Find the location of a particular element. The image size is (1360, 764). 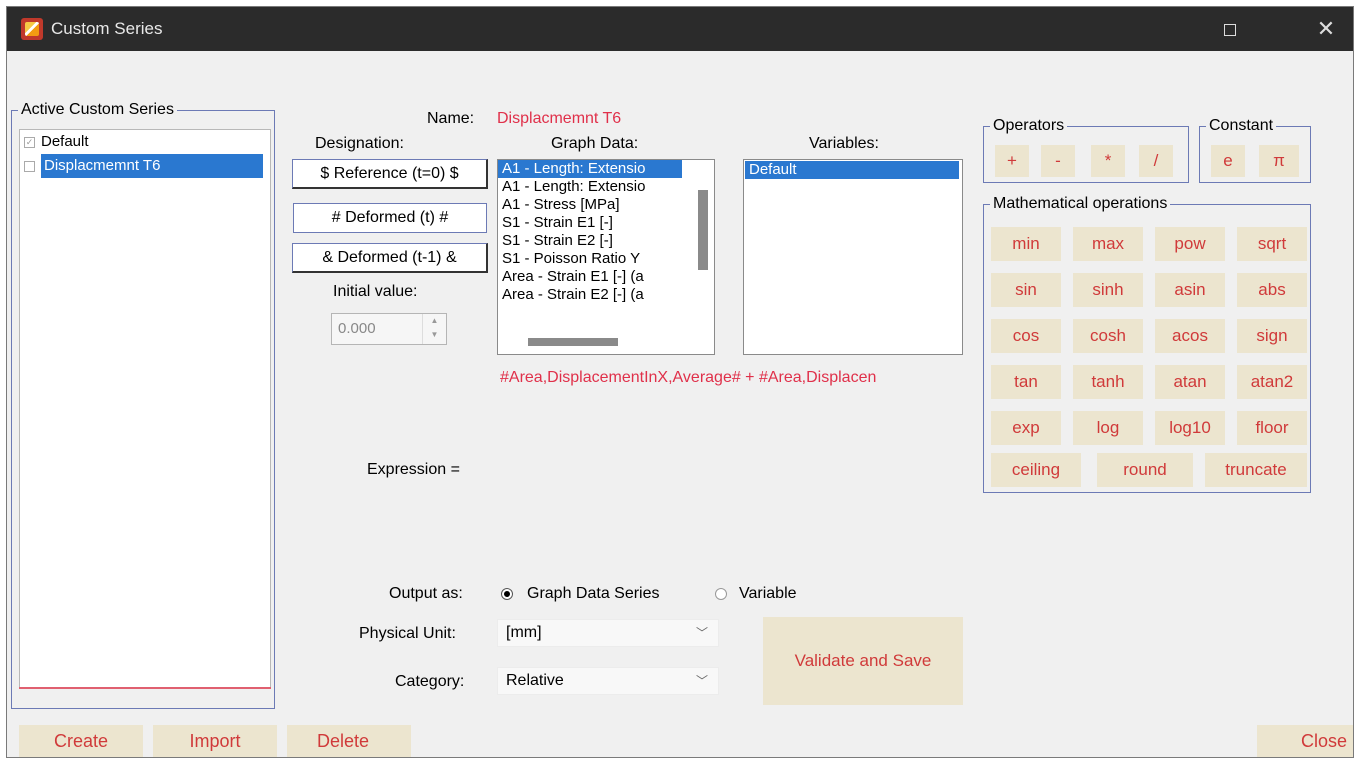

initial-value-label: Initial value: is located at coordinates (375, 291).